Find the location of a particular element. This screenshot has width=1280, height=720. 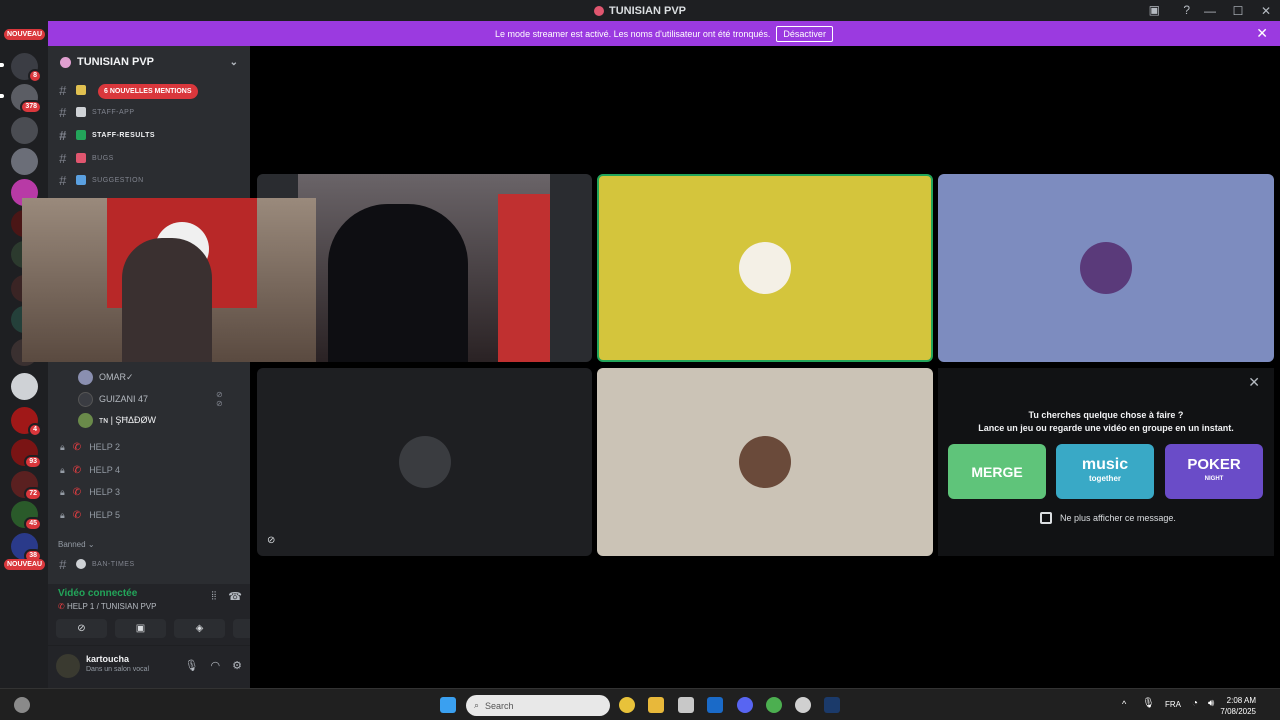

checkbox-label: Ne plus afficher ce message. is located at coordinates (1118, 518).